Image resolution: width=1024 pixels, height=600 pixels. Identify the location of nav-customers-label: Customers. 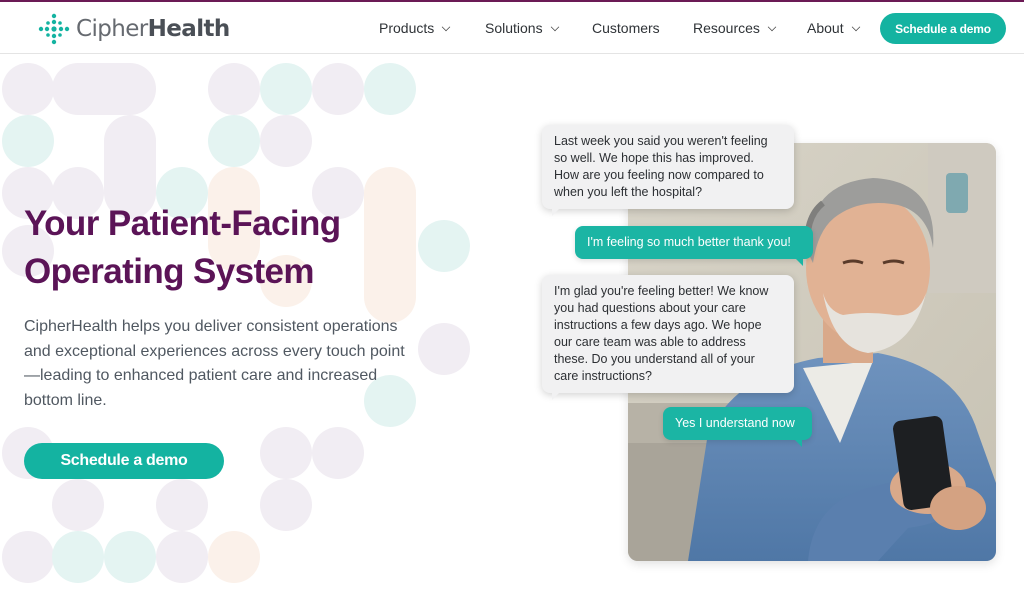
(626, 28).